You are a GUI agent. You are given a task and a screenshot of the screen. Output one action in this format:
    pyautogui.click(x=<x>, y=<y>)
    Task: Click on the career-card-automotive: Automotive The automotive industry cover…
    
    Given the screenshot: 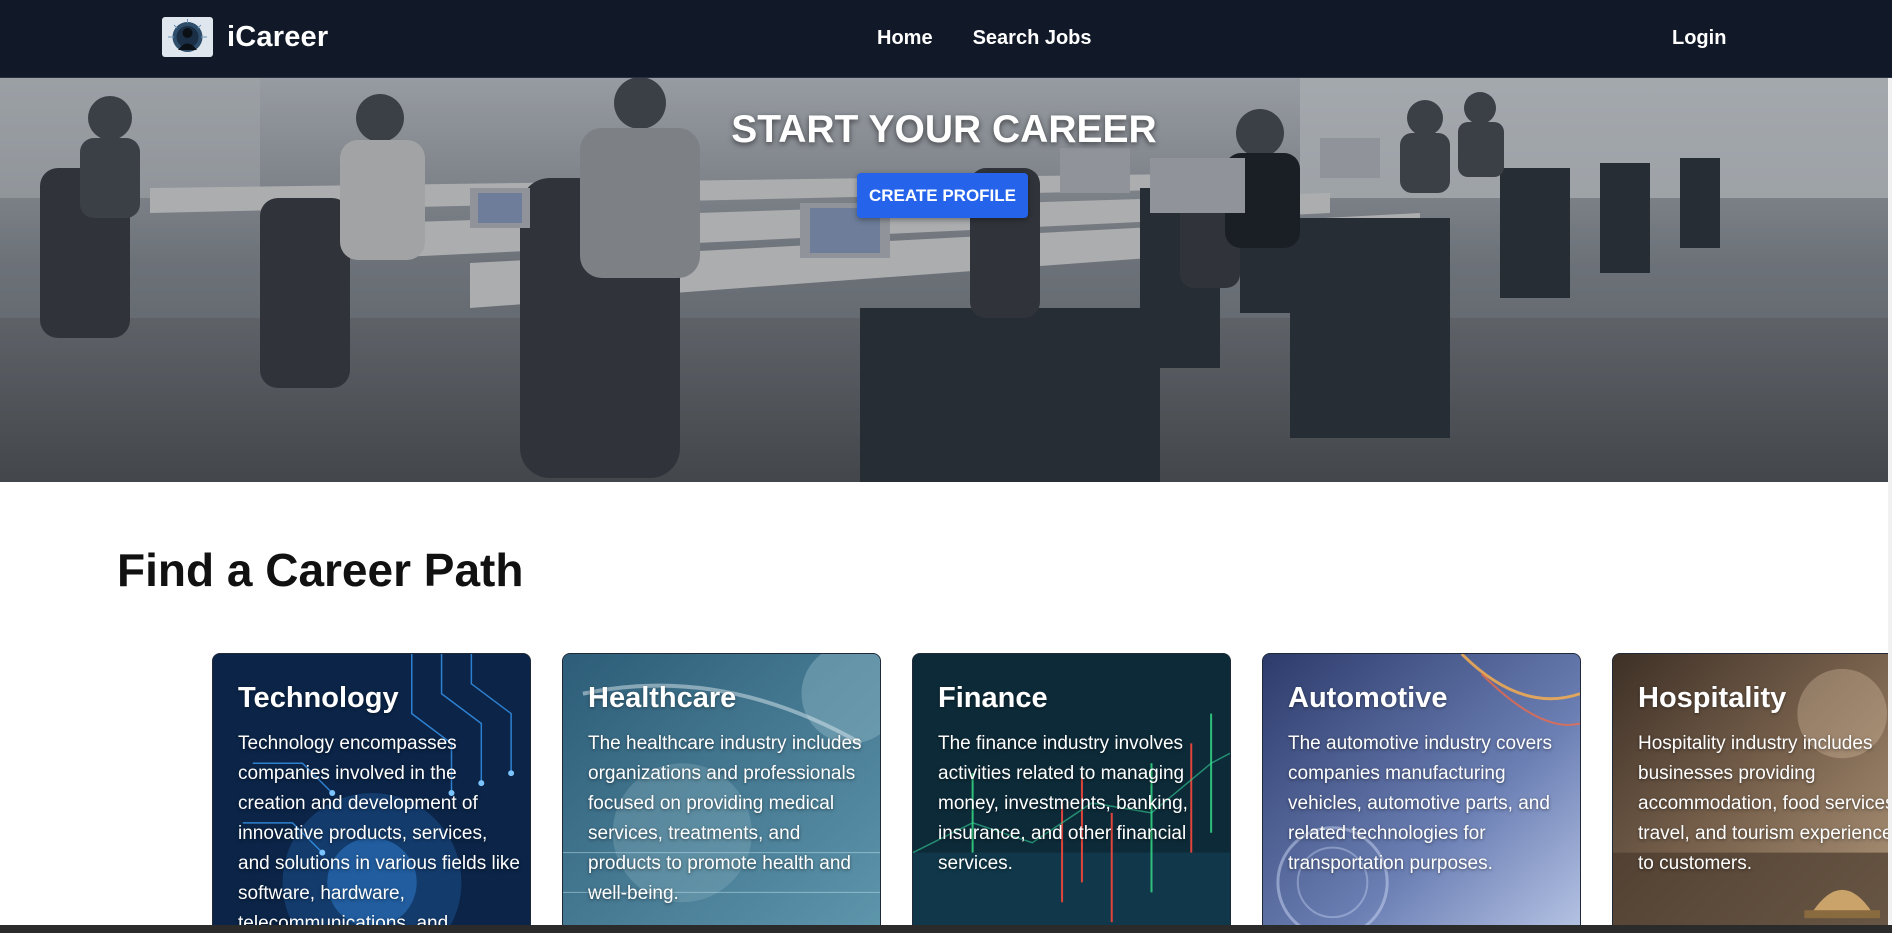 What is the action you would take?
    pyautogui.click(x=1421, y=793)
    